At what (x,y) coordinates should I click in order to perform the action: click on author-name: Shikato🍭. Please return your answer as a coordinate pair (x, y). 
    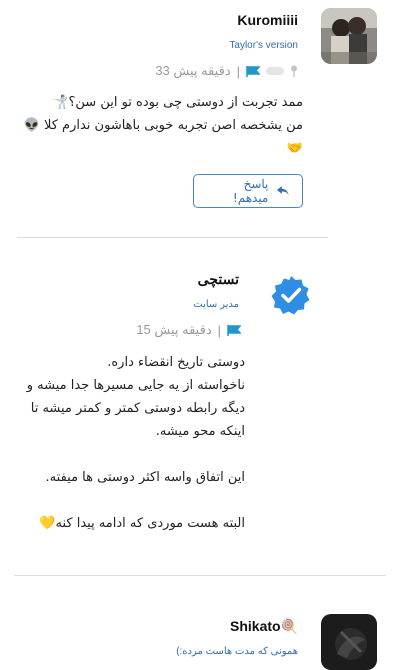
    Looking at the image, I should click on (264, 626).